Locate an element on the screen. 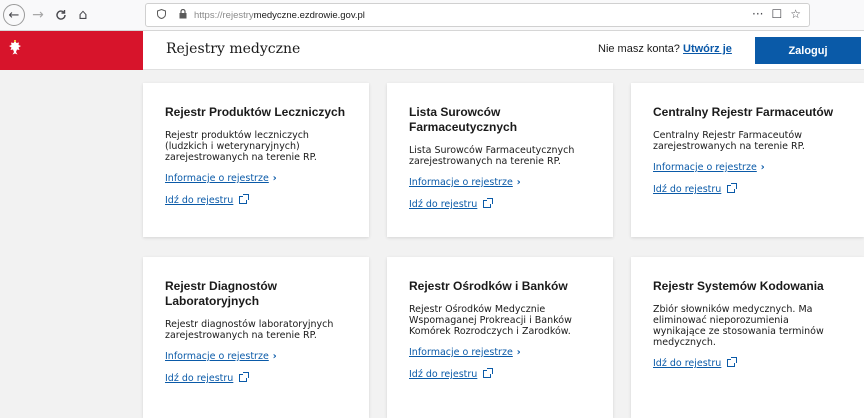 This screenshot has width=864, height=418. url-actions: ··· ☐ ☆ is located at coordinates (776, 14).